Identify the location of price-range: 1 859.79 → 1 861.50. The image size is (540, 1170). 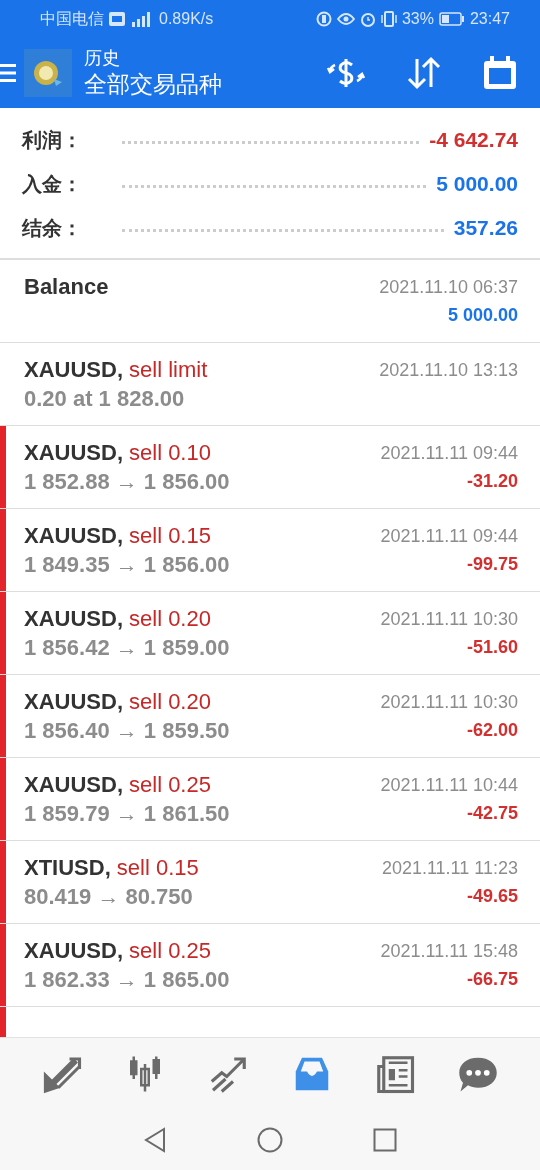
(127, 814).